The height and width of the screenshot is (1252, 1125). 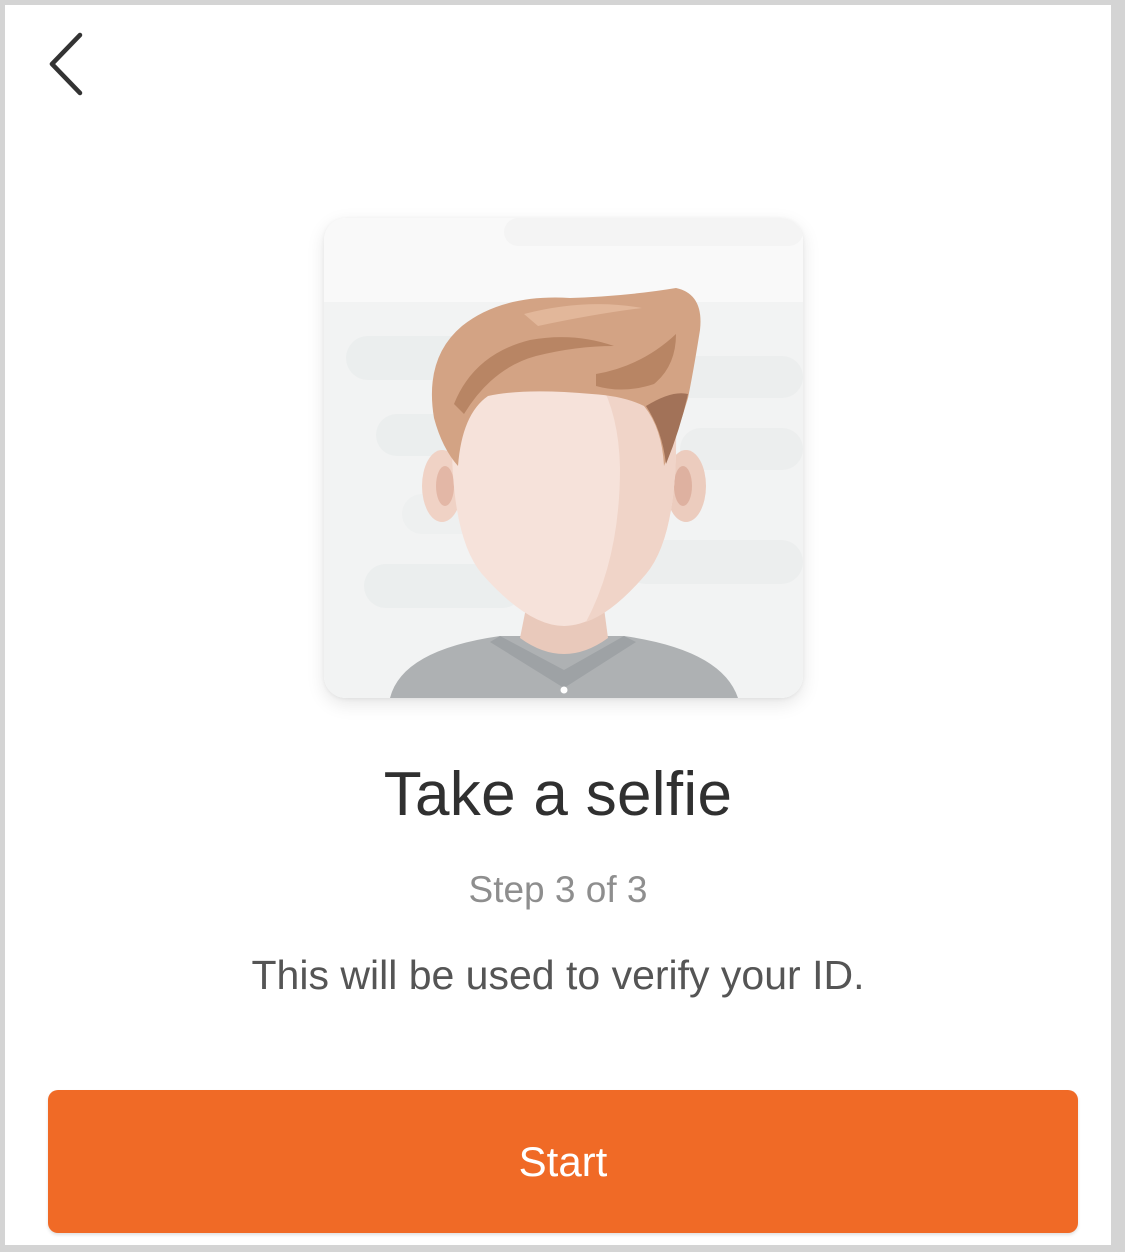 I want to click on step-description: This will be used to verify your ID., so click(x=558, y=975).